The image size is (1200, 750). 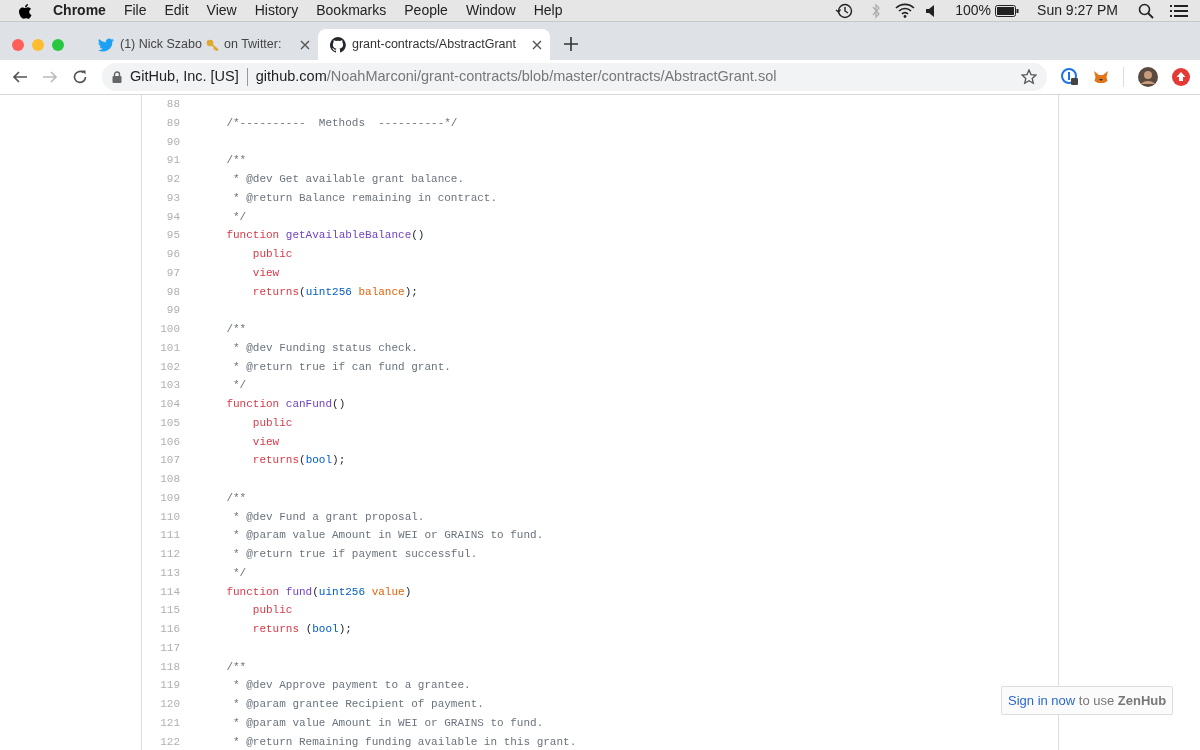 I want to click on menu-item: People, so click(x=426, y=10).